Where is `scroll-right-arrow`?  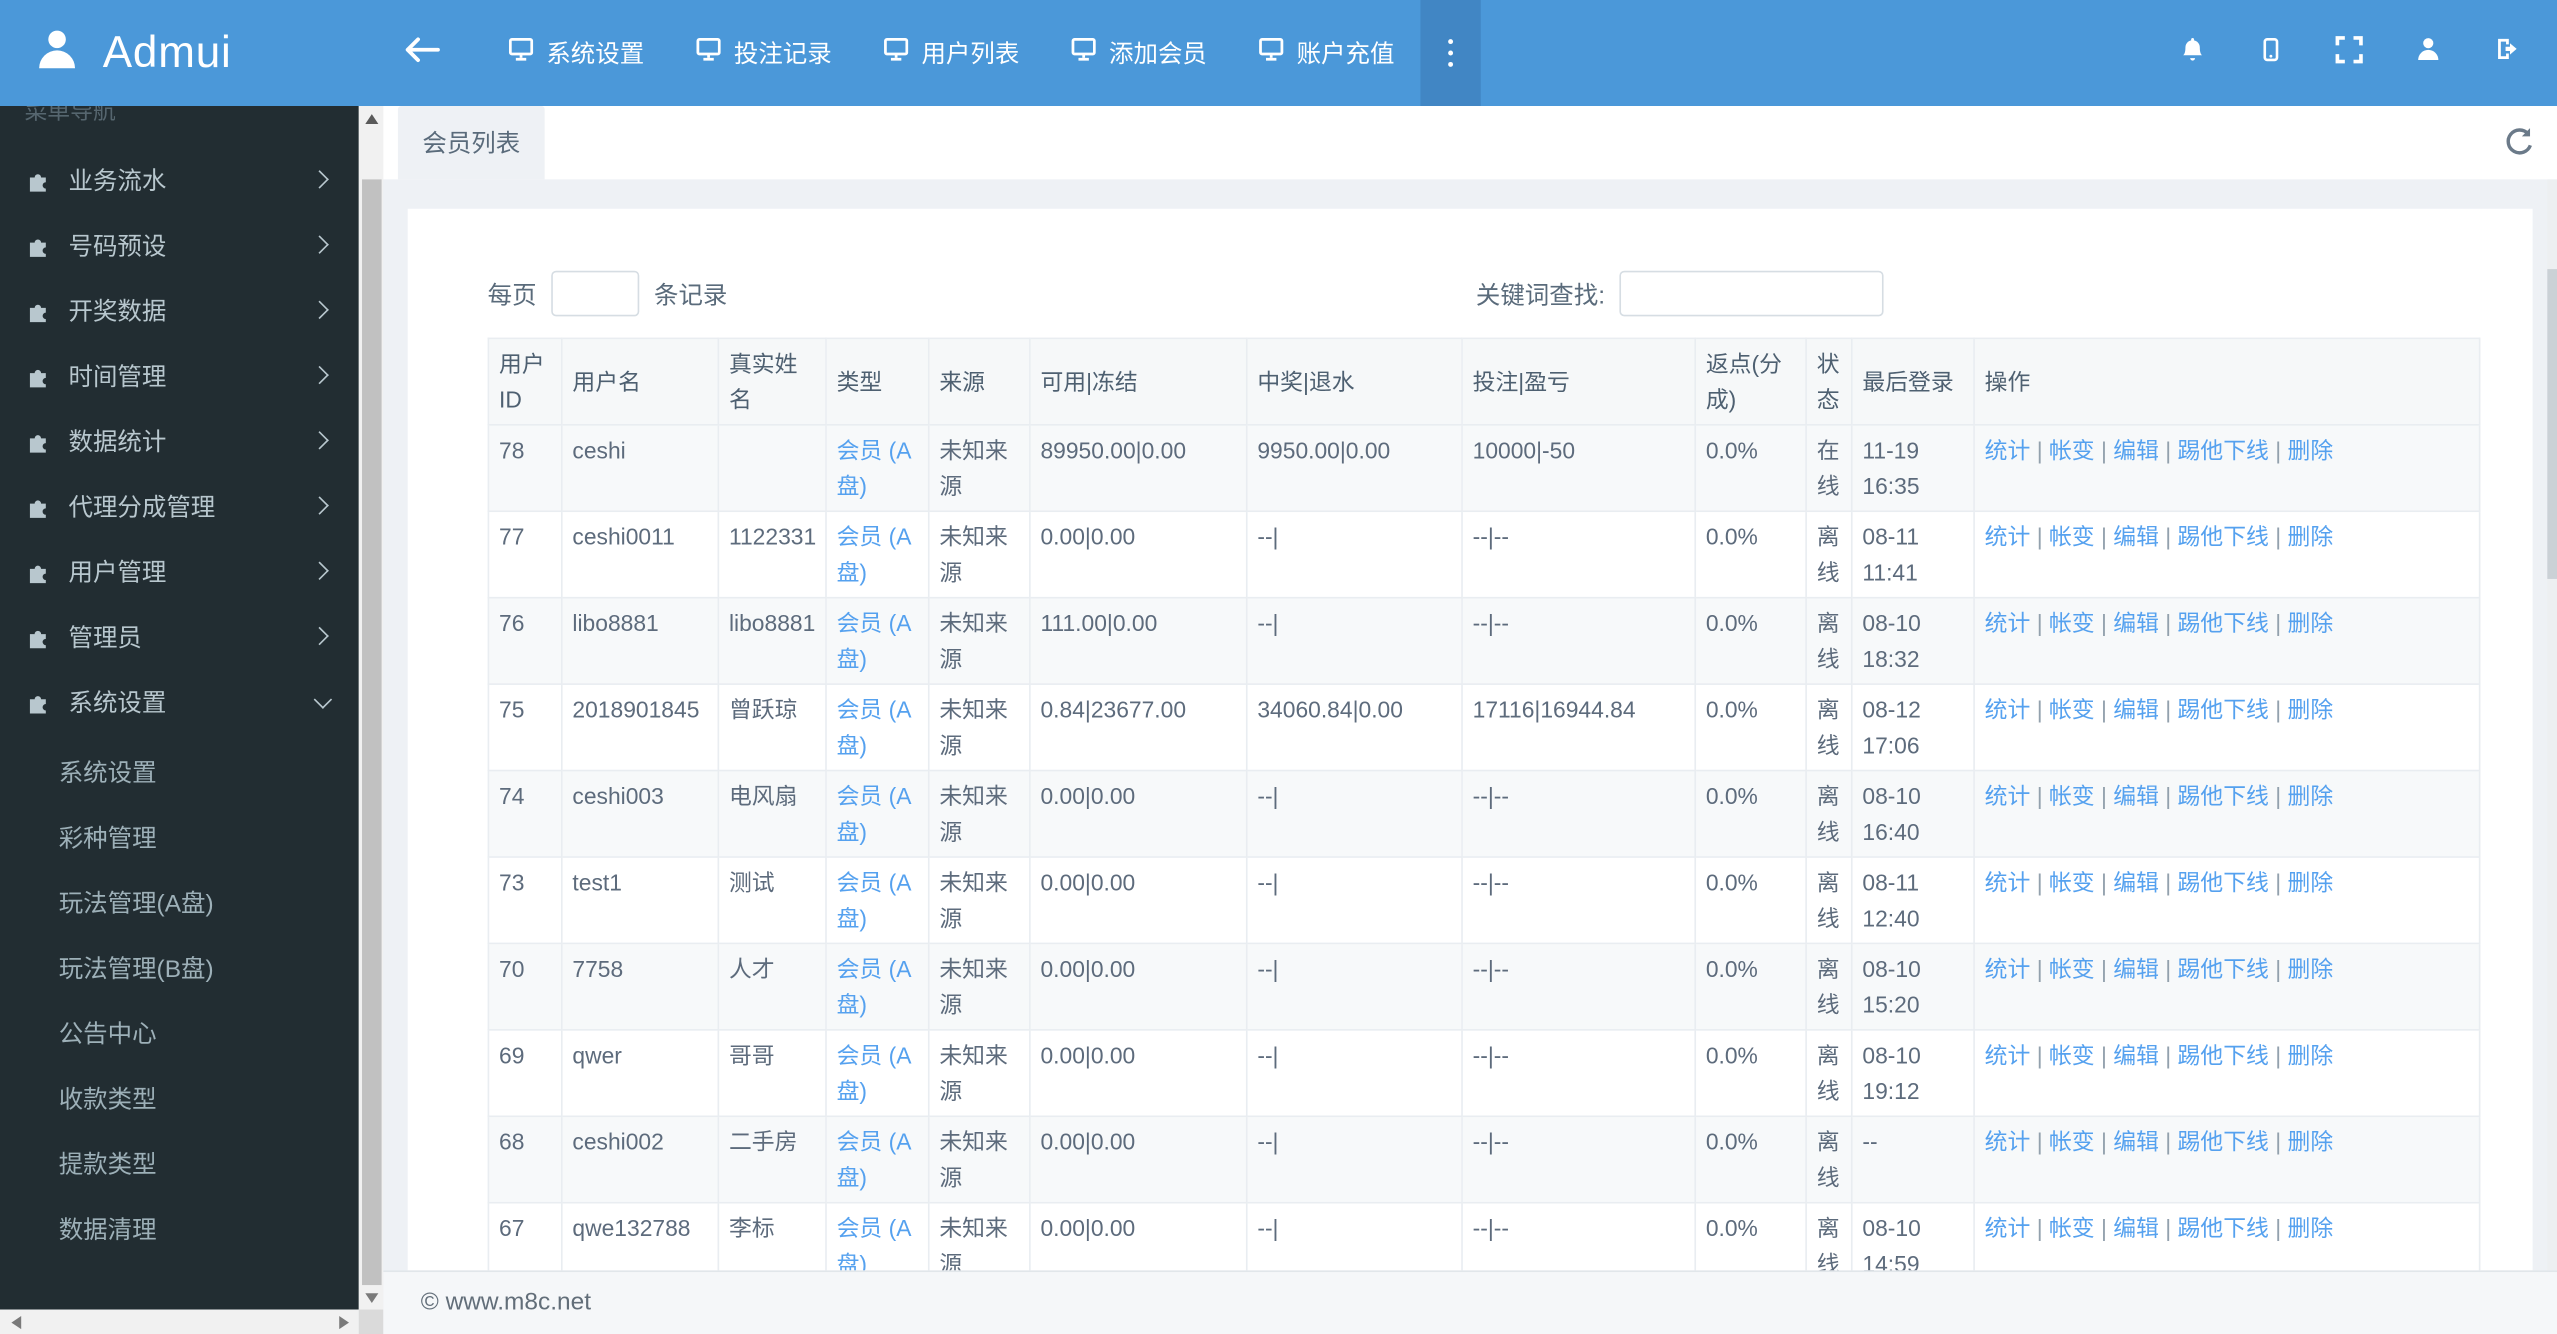 scroll-right-arrow is located at coordinates (343, 1322).